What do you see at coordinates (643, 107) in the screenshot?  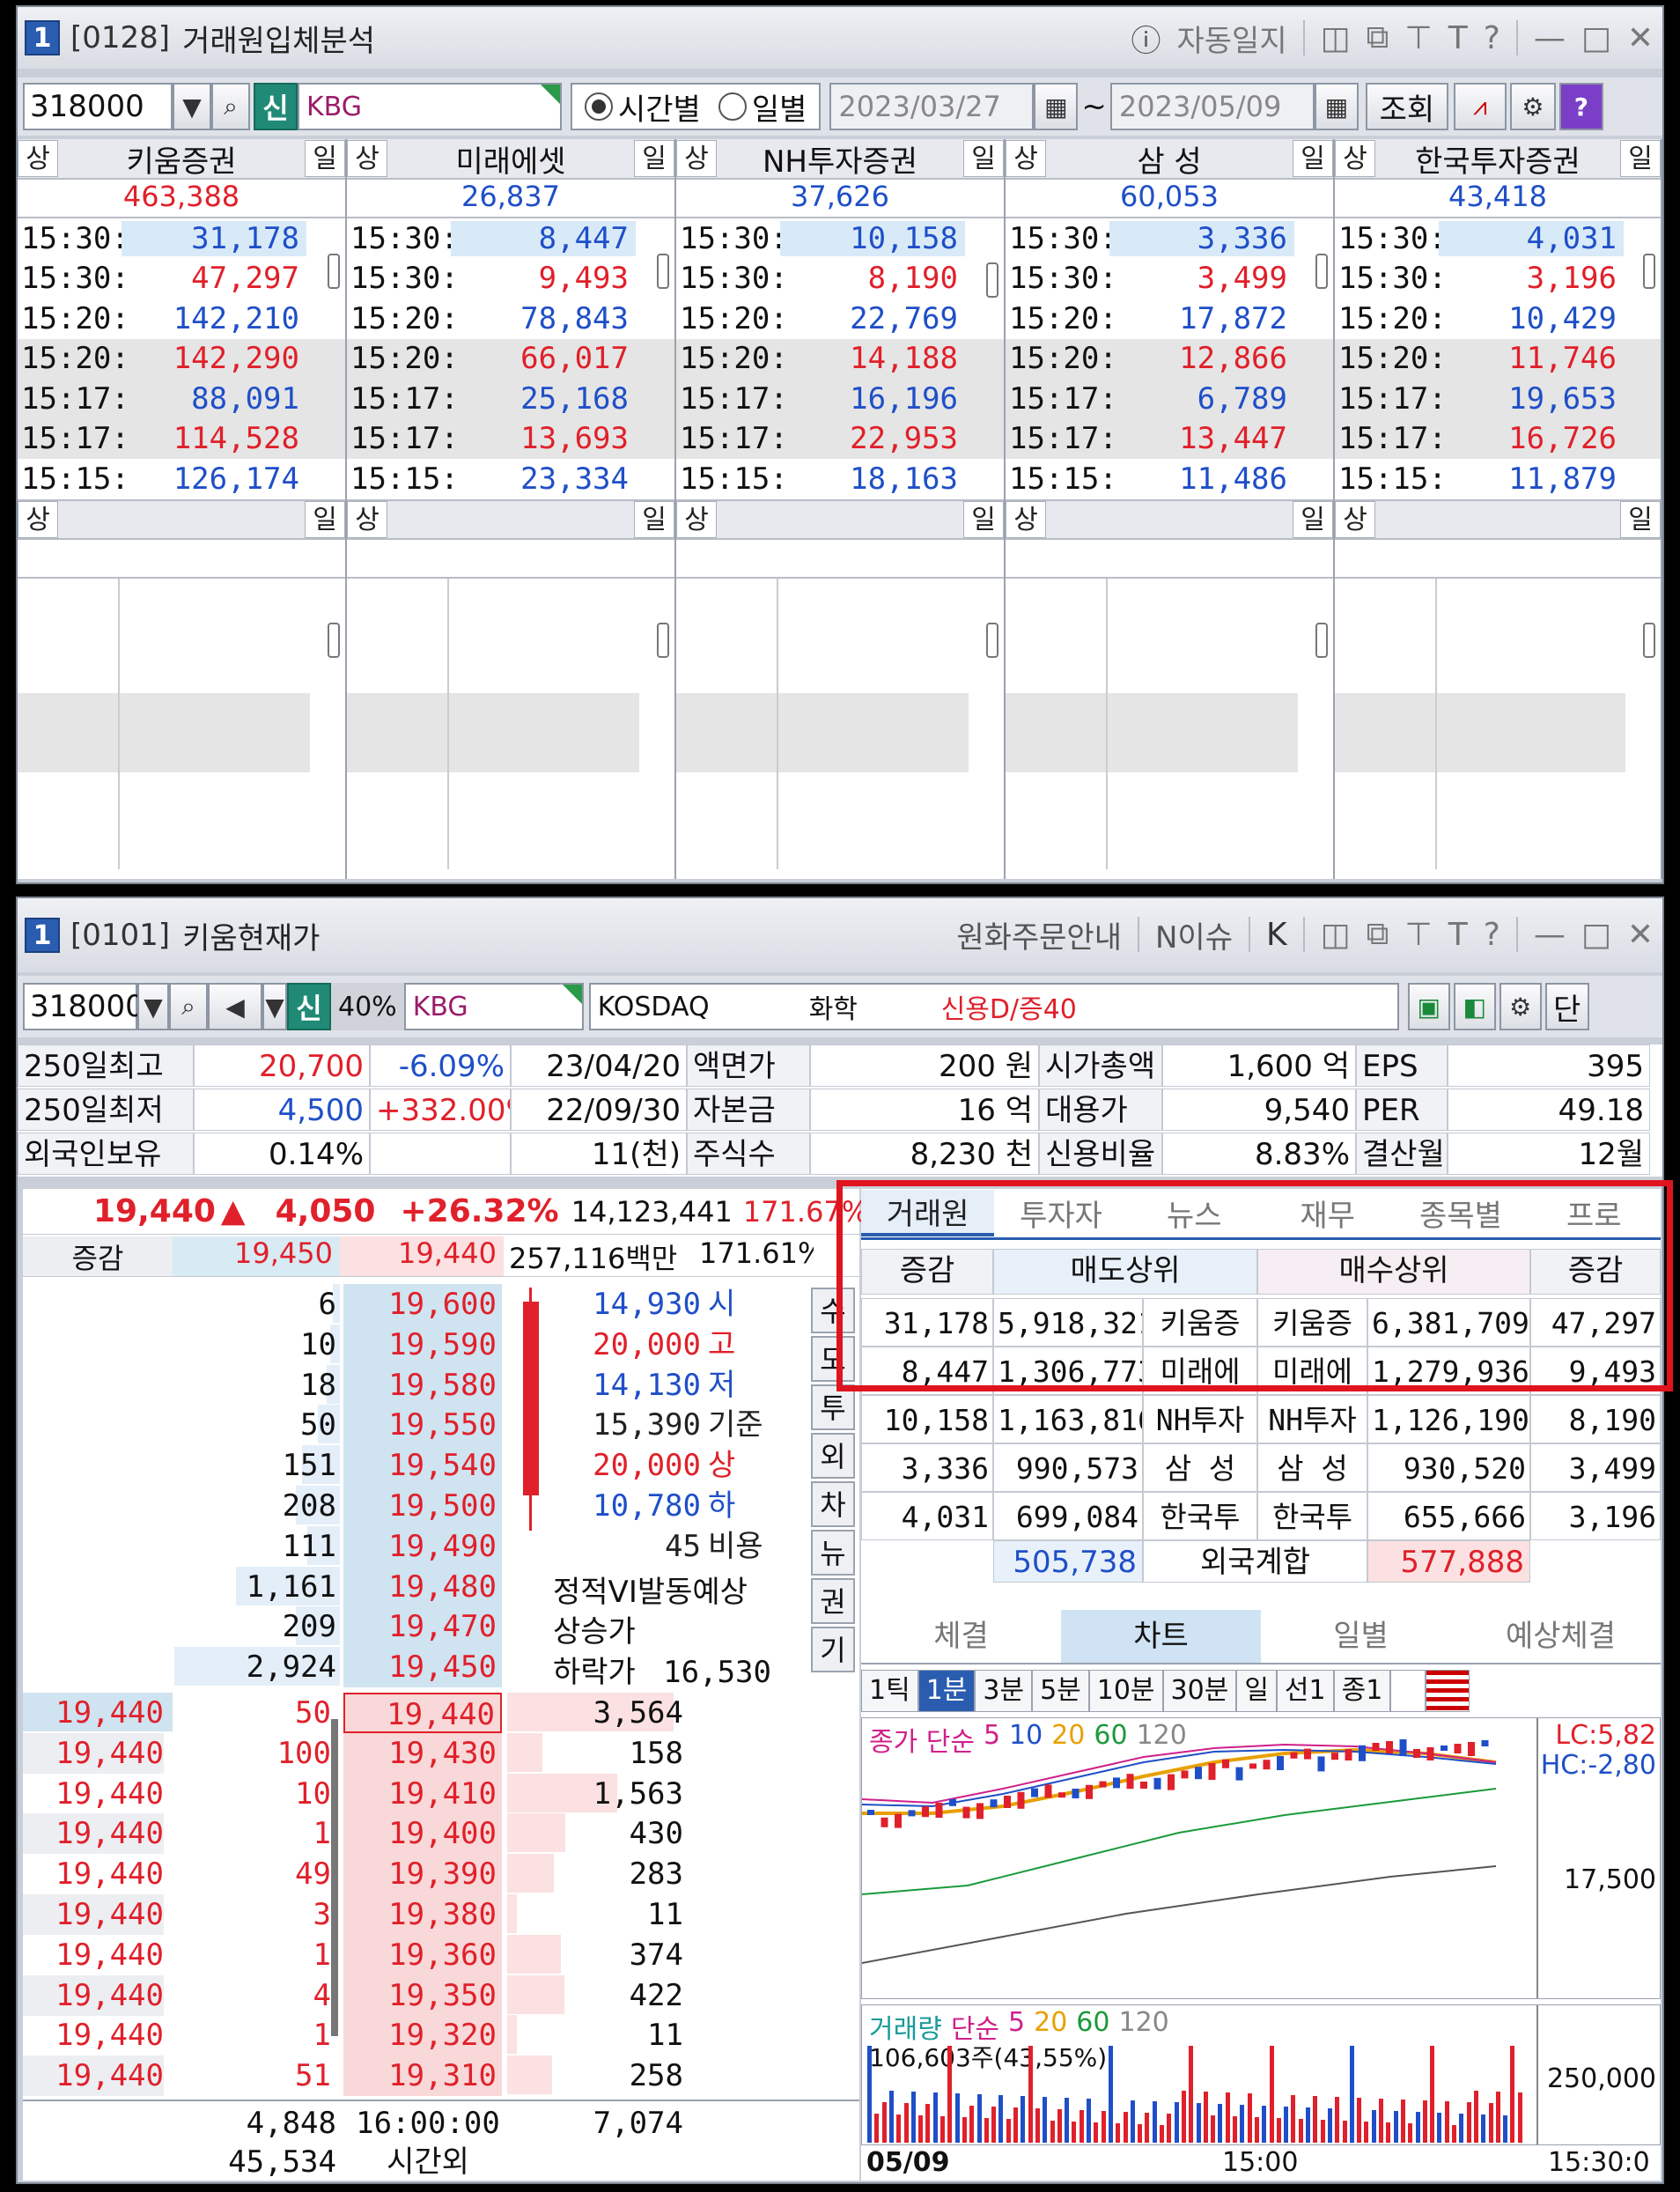 I see `radio-time: 시간별` at bounding box center [643, 107].